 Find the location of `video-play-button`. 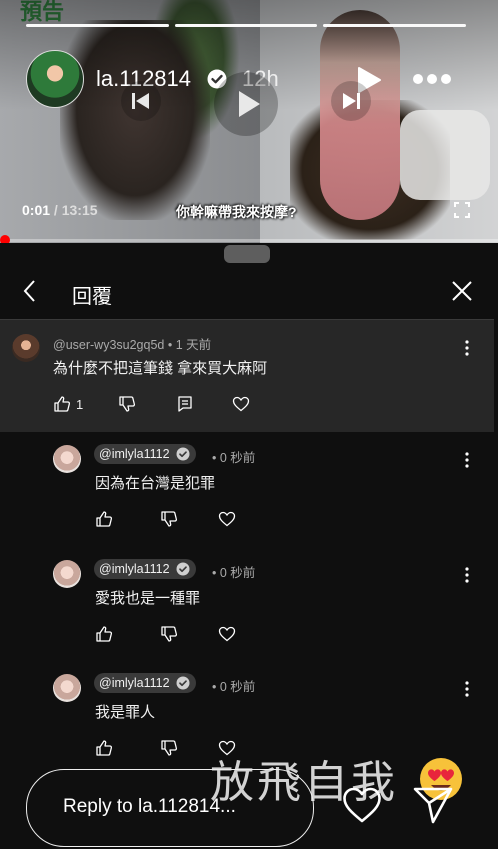

video-play-button is located at coordinates (246, 104).